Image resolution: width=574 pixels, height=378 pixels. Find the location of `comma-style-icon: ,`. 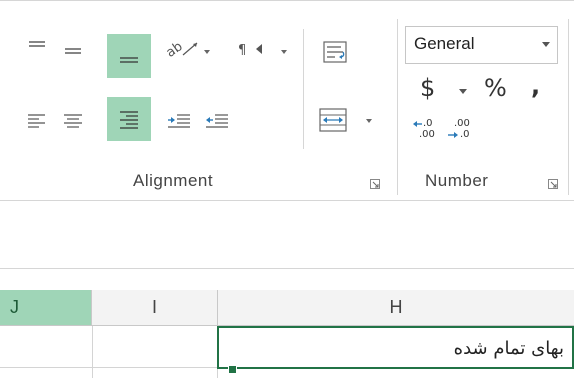

comma-style-icon: , is located at coordinates (536, 86).